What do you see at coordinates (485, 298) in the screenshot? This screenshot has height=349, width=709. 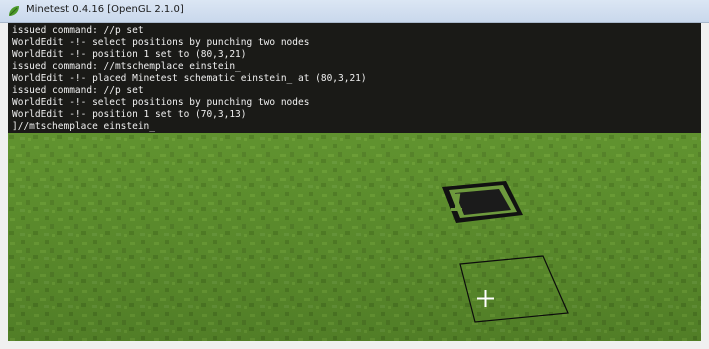 I see `crosshair-icon` at bounding box center [485, 298].